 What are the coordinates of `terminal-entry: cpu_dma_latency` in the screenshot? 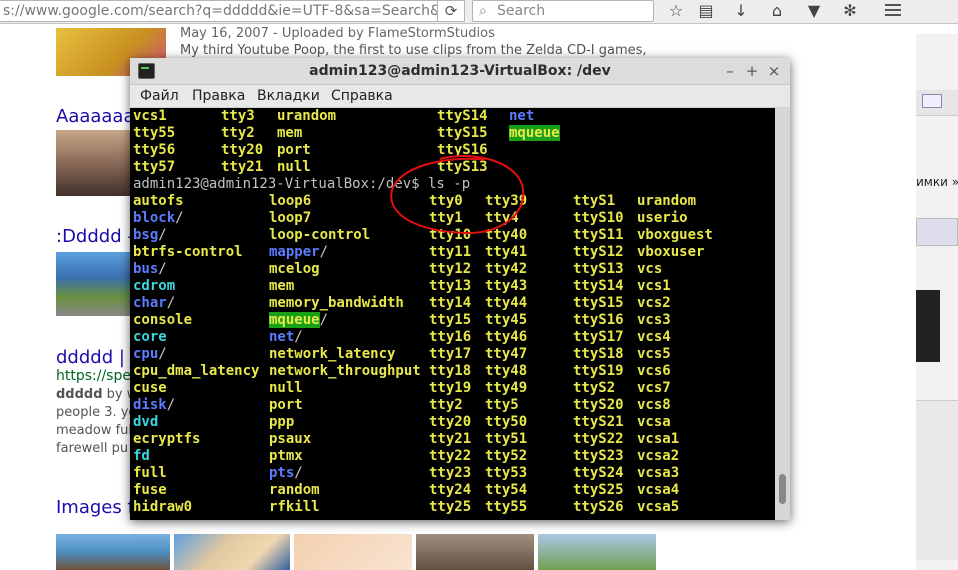 It's located at (196, 371).